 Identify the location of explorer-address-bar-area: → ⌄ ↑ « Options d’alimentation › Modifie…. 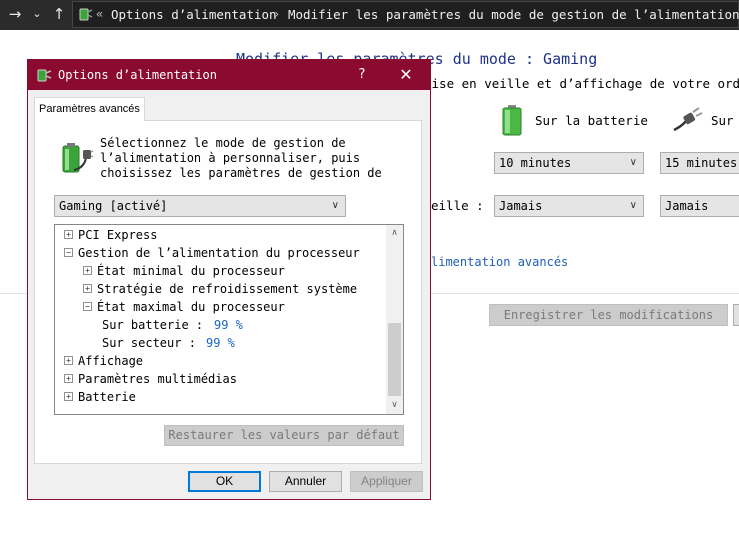
(369, 15).